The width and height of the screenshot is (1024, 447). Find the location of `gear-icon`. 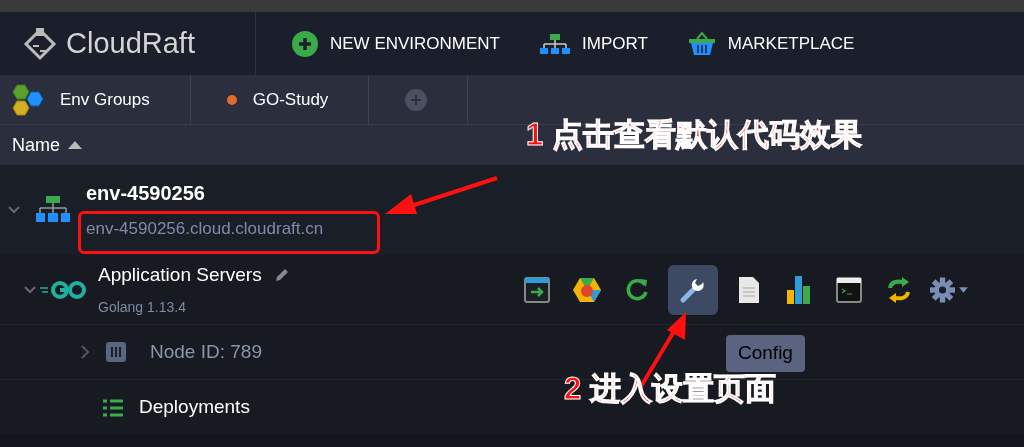

gear-icon is located at coordinates (943, 289).